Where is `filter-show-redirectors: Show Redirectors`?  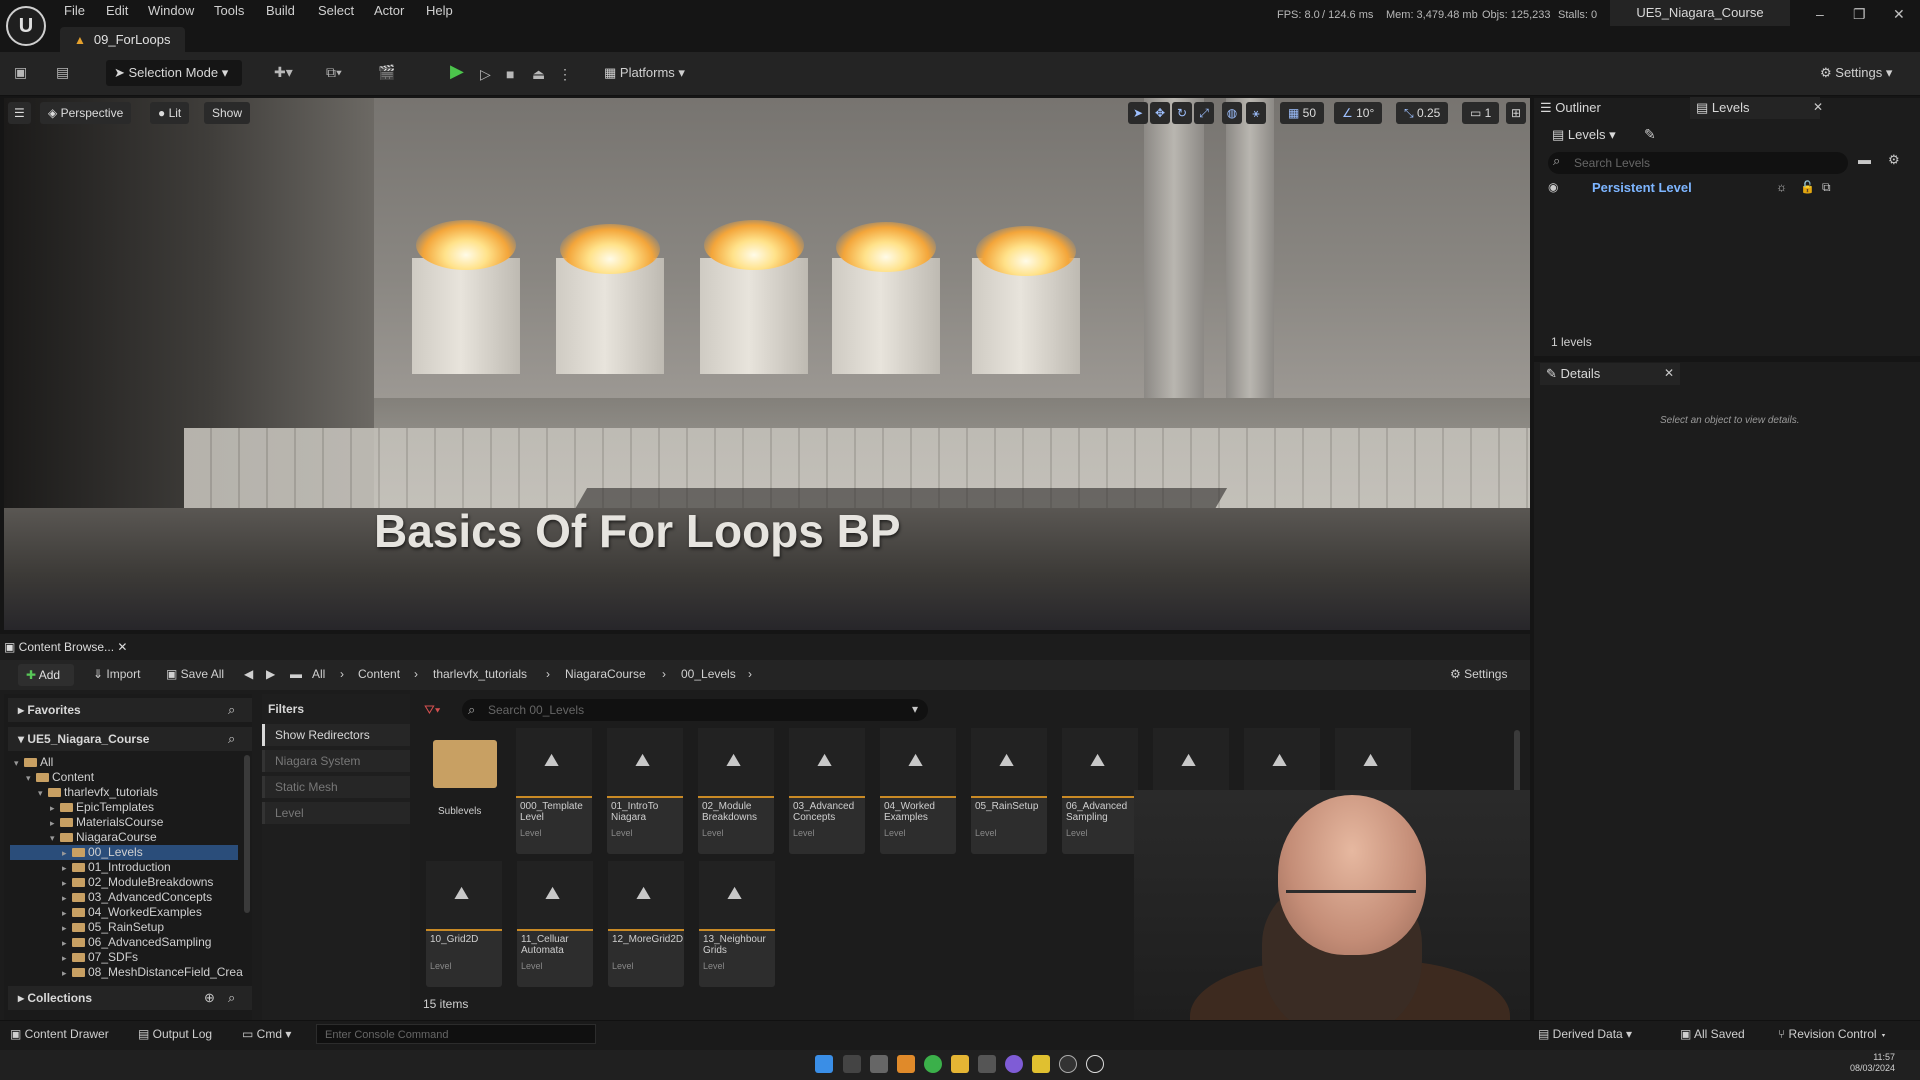 filter-show-redirectors: Show Redirectors is located at coordinates (336, 735).